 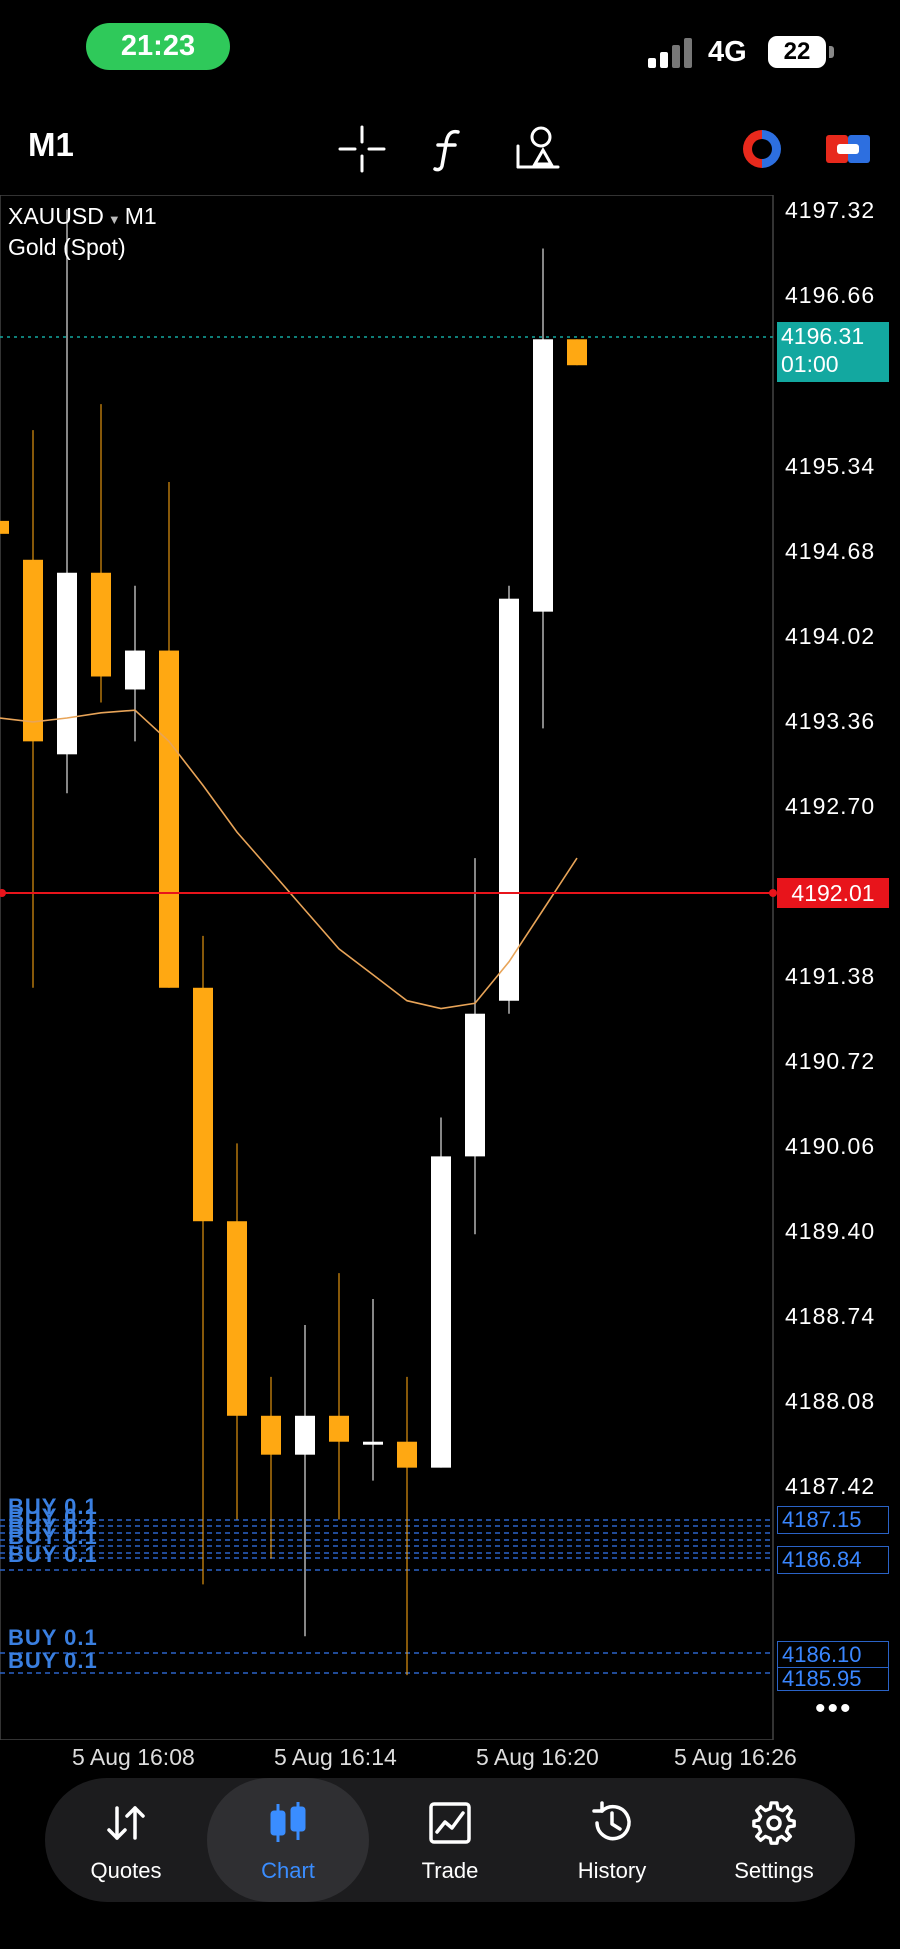 I want to click on time-axis-label: 5 Aug 16:26, so click(x=735, y=1757).